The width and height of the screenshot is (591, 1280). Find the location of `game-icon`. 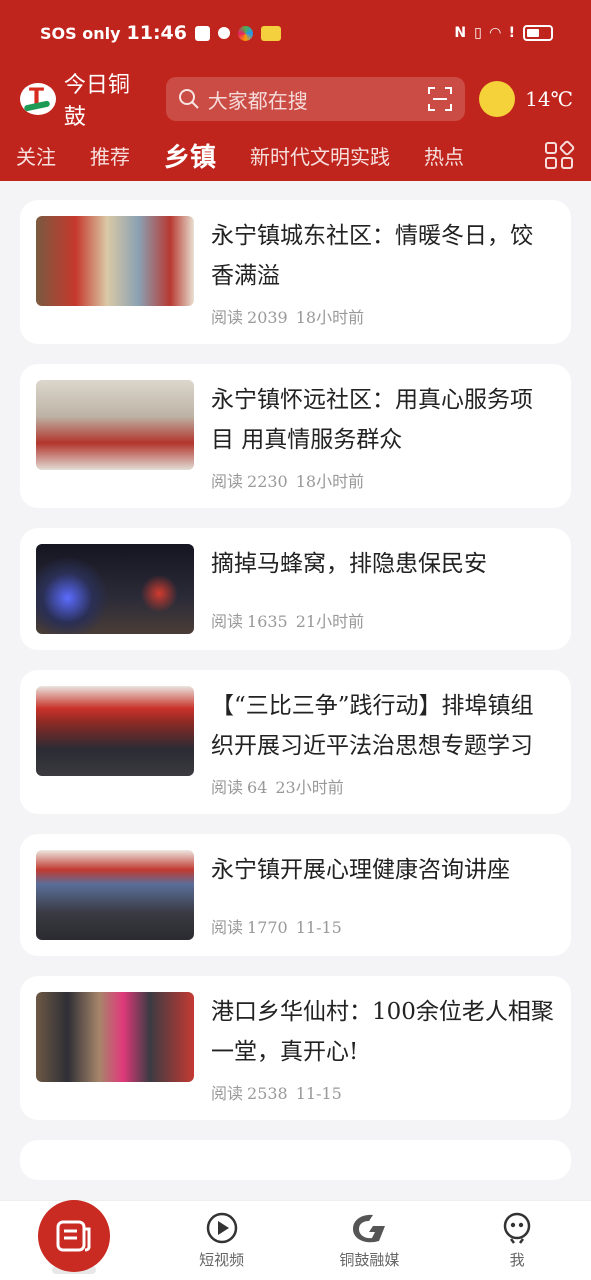

game-icon is located at coordinates (271, 33).